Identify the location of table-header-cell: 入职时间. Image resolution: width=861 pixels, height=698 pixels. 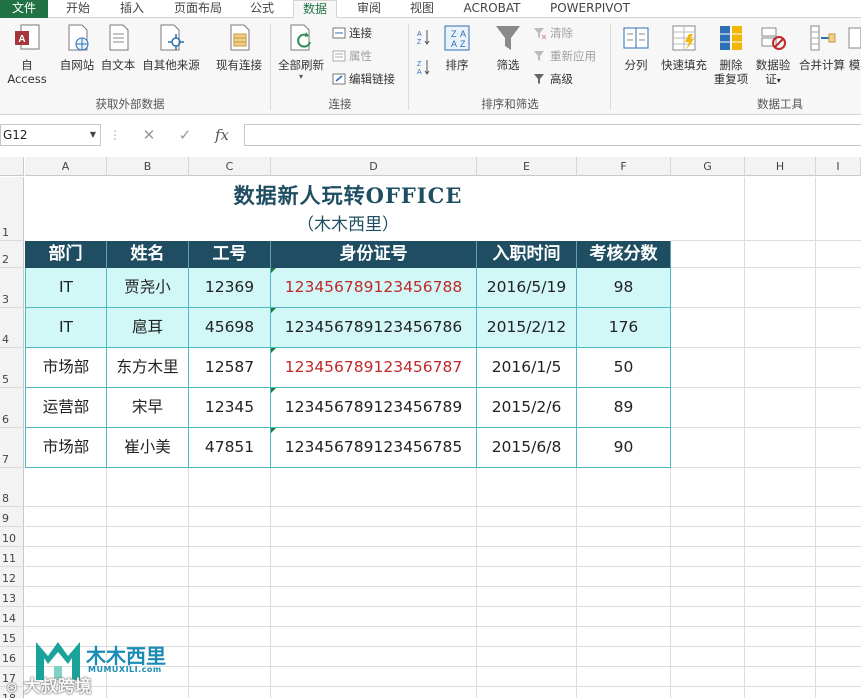
(527, 254).